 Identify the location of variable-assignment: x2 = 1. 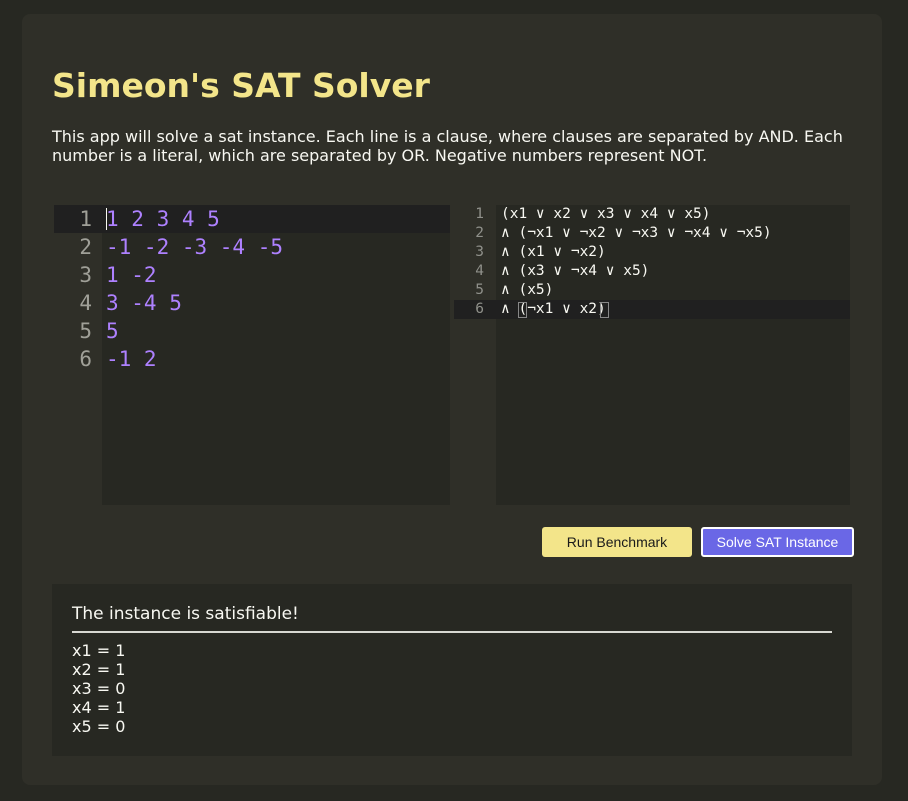
(99, 669).